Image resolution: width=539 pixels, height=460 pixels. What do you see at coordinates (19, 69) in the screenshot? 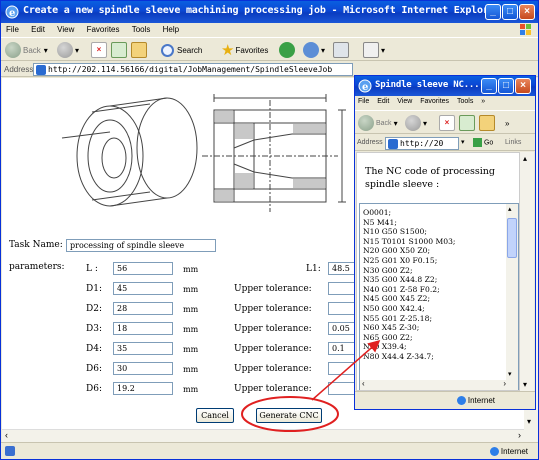
I see `address-label: Address` at bounding box center [19, 69].